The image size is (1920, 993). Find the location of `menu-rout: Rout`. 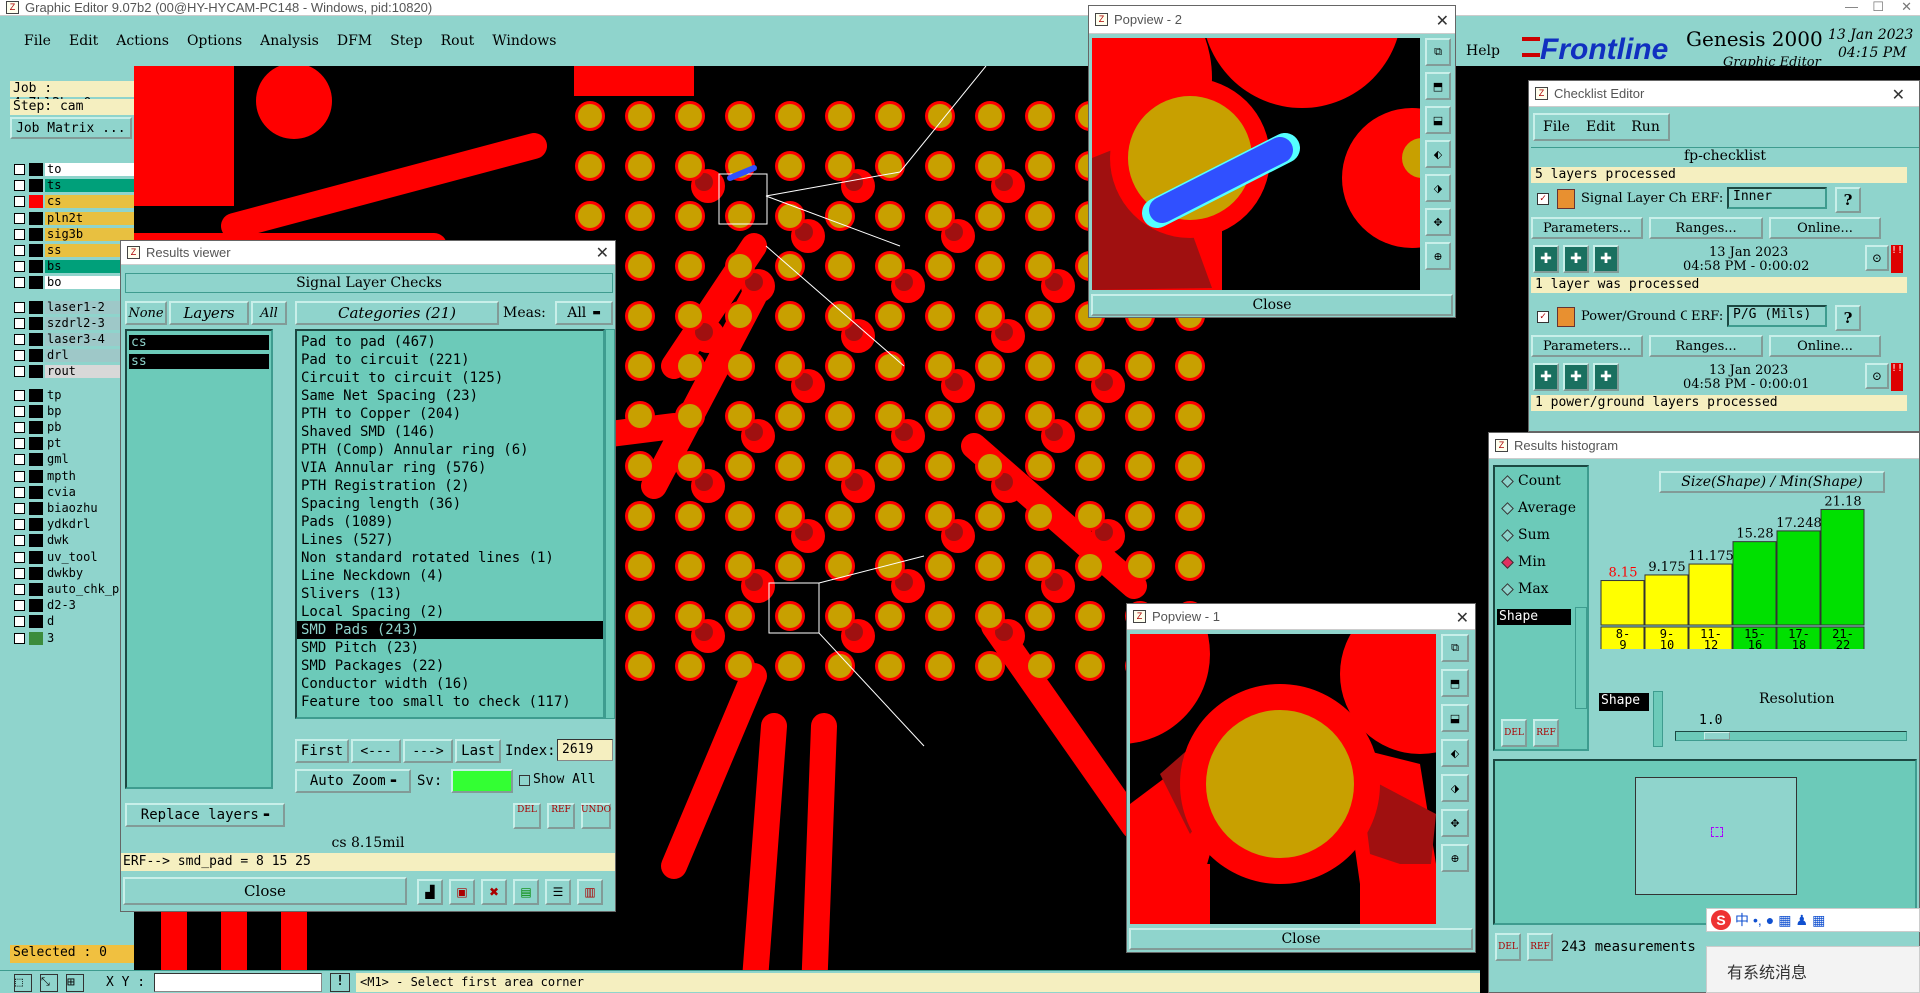

menu-rout: Rout is located at coordinates (458, 41).